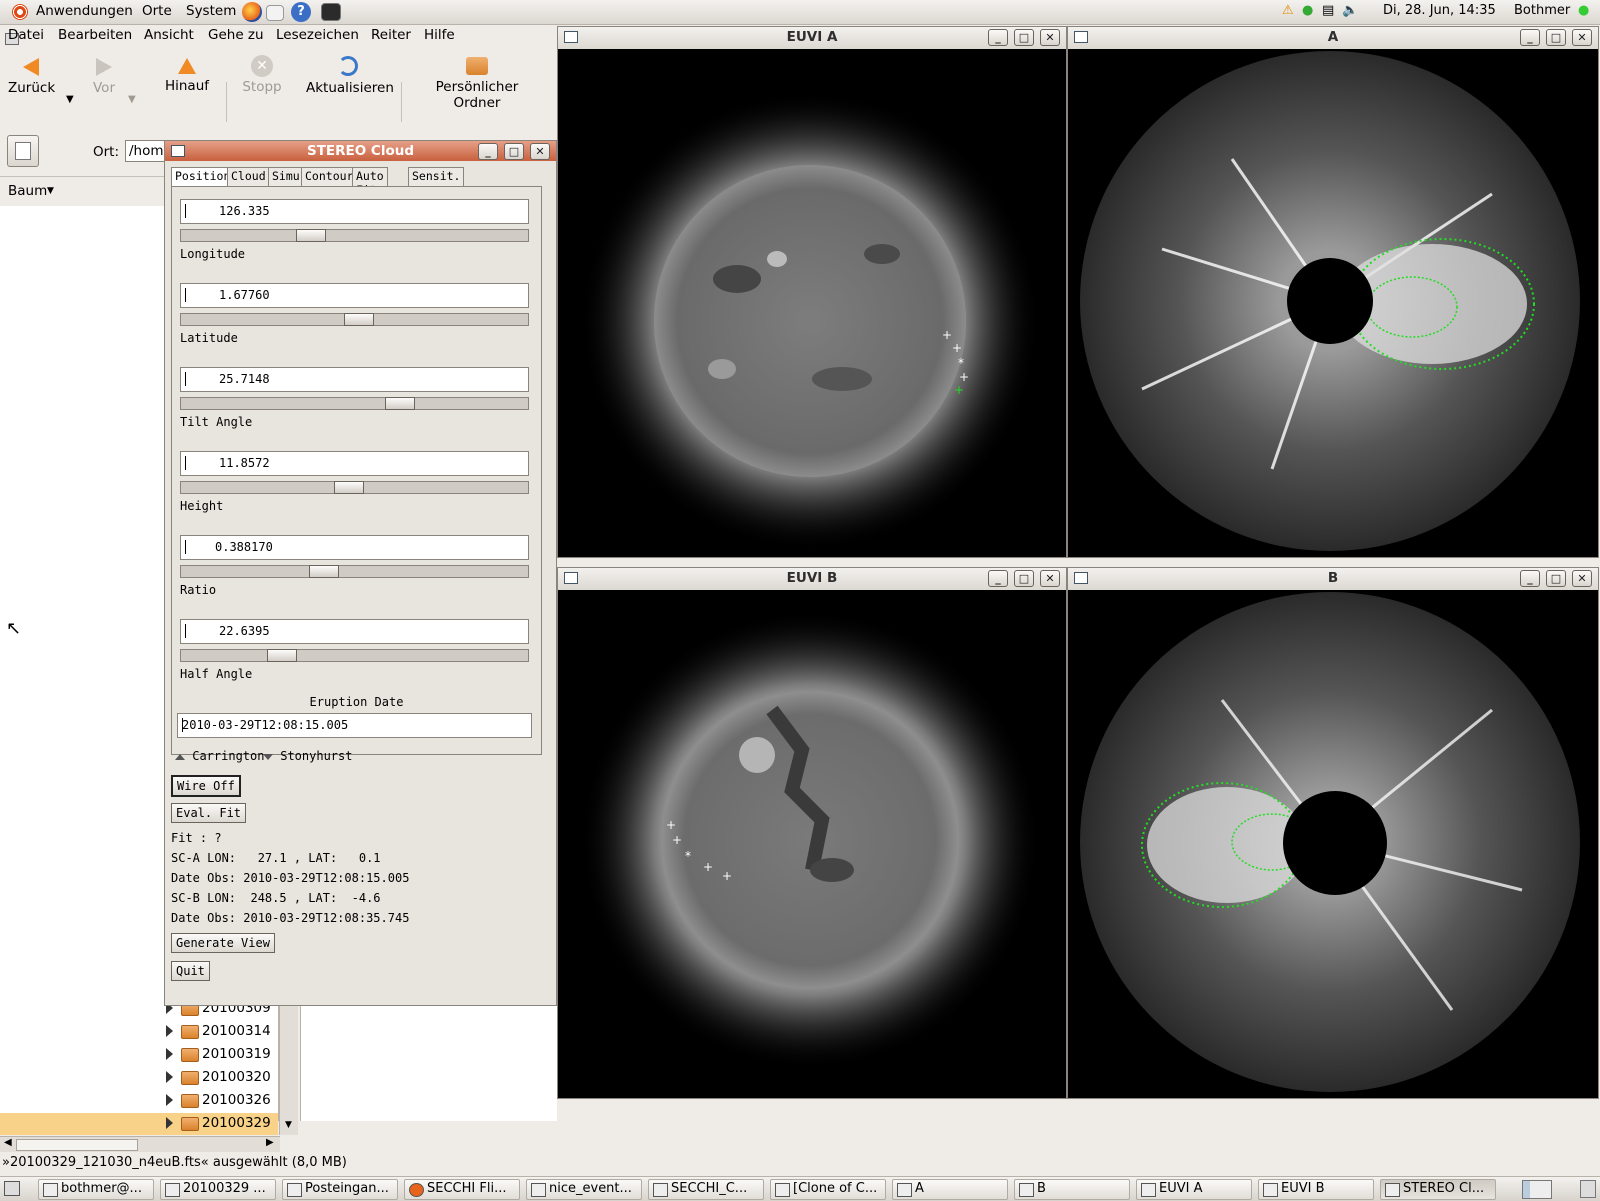  Describe the element at coordinates (307, 756) in the screenshot. I see `radio-stonyhurst: Stonyhurst` at that location.